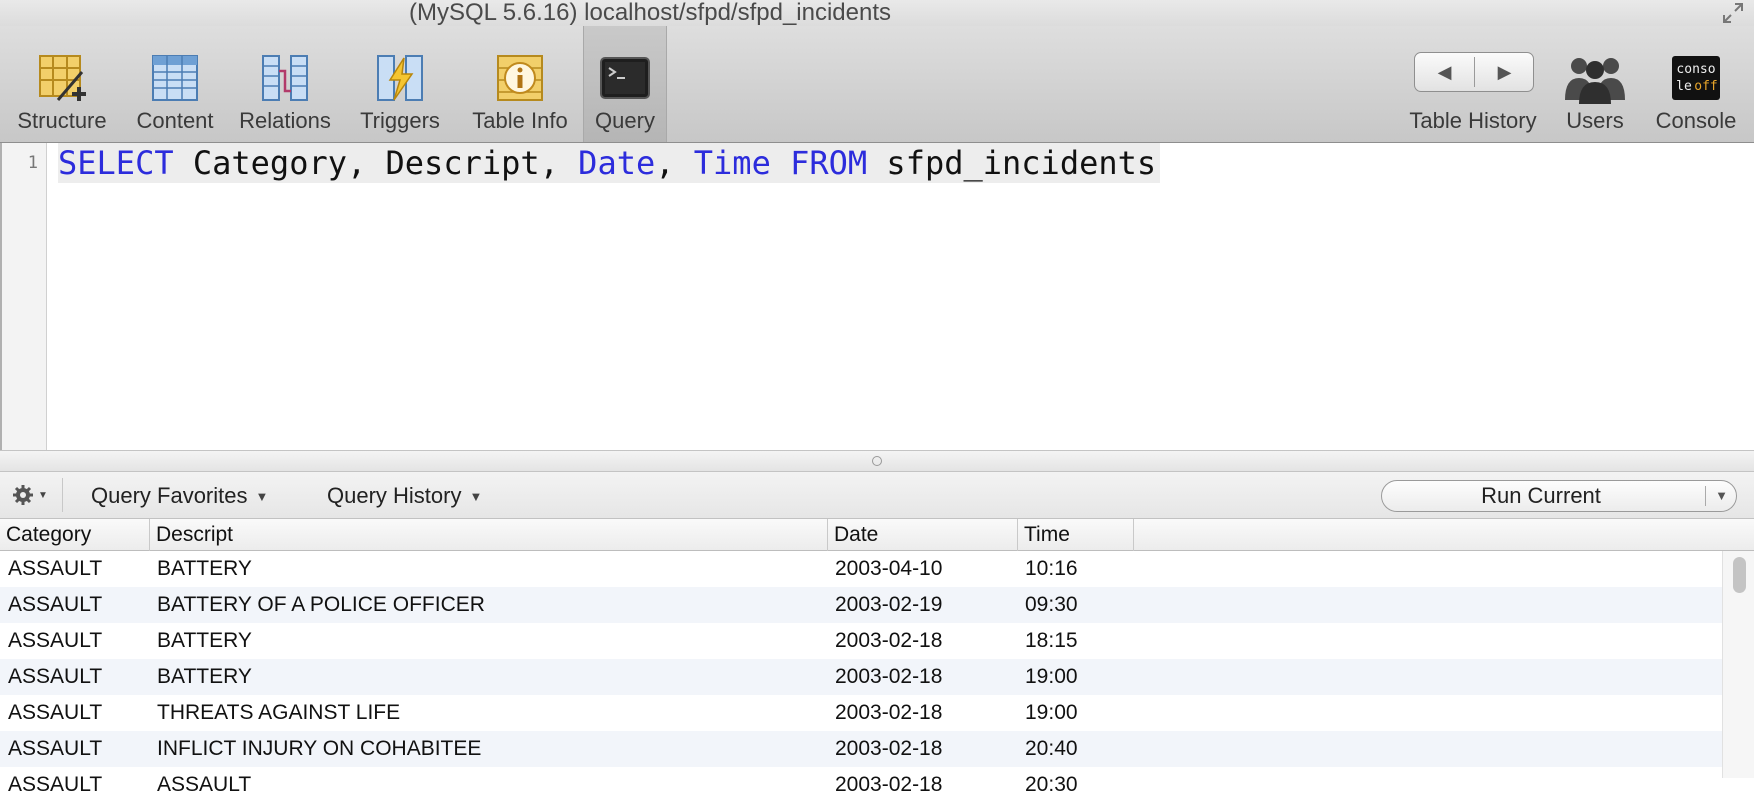  I want to click on history-back-button: ◀, so click(1444, 72).